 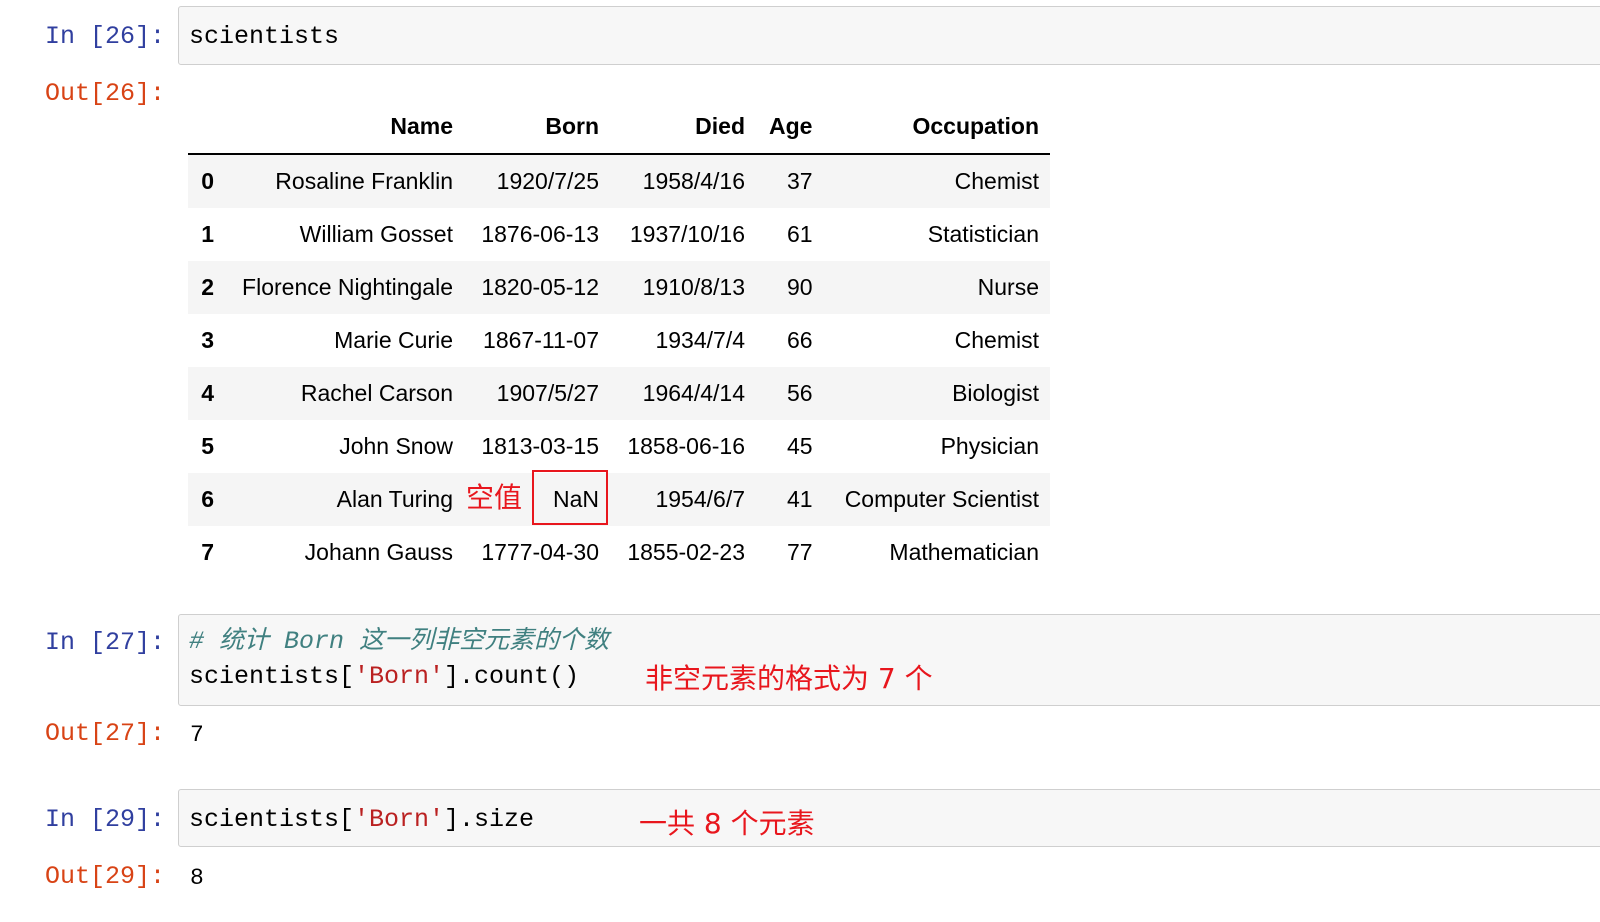 I want to click on cell-occupation: Statistician, so click(x=983, y=234).